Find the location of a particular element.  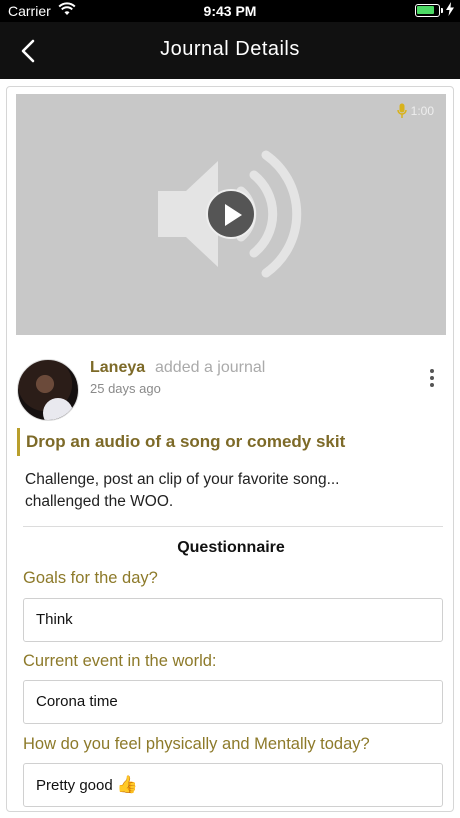

page-title: Journal Details is located at coordinates (230, 49).